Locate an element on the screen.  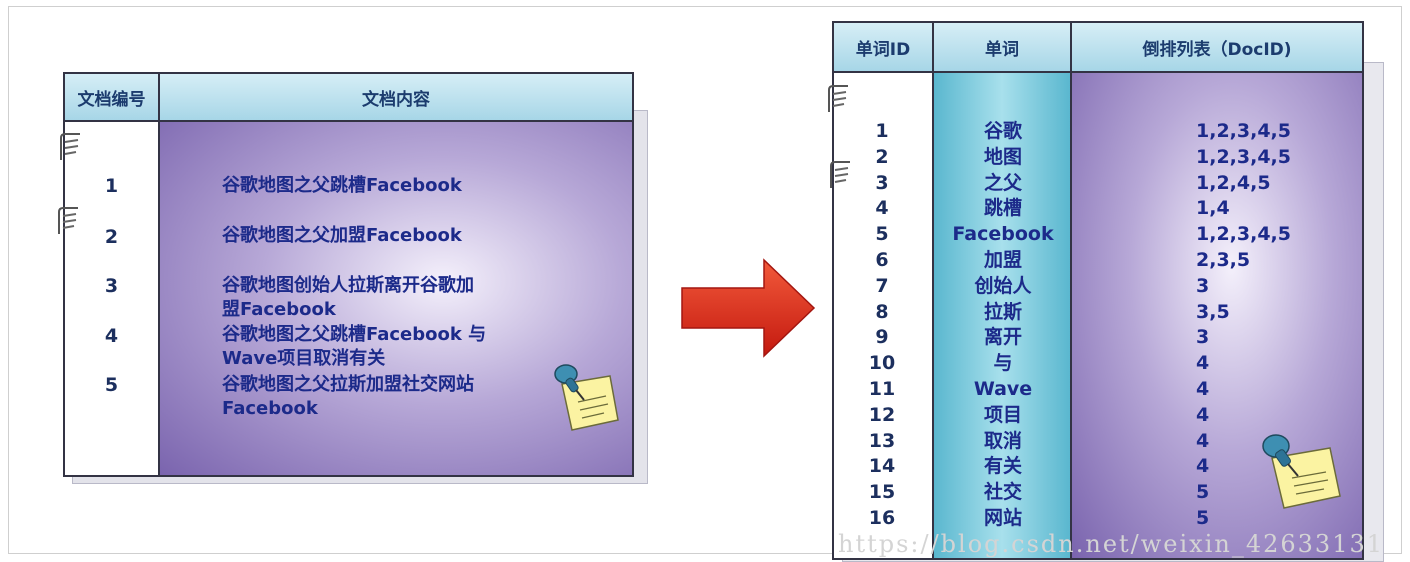
right-row-word-16: 网站 is located at coordinates (1002, 518).